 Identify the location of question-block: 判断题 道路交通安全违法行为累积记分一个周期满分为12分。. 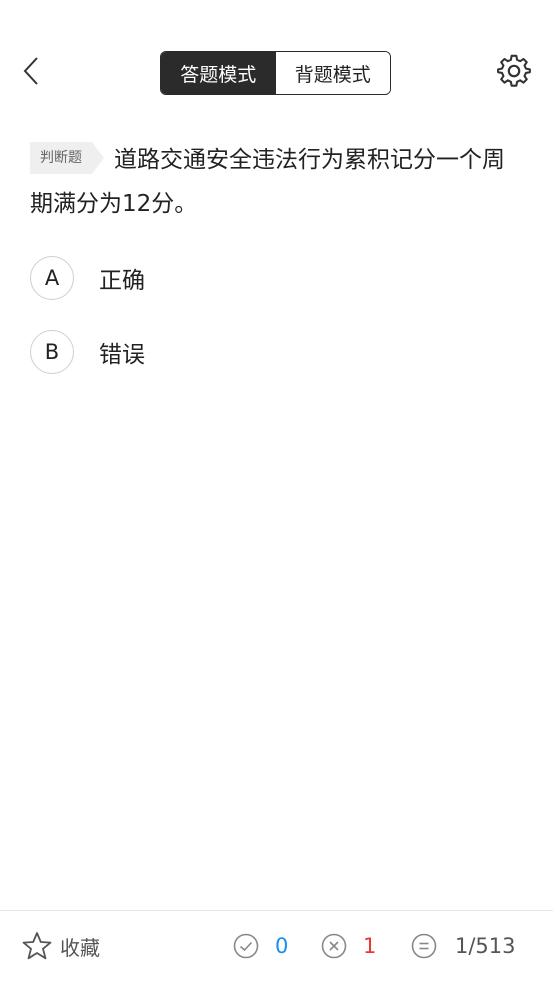
(276, 182).